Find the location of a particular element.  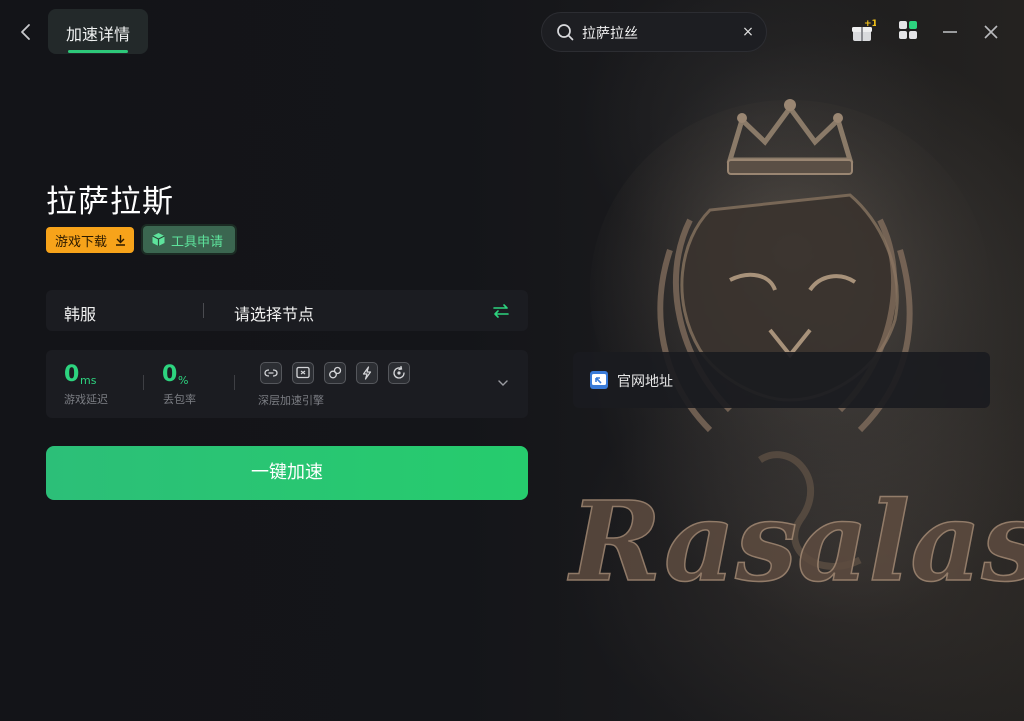

apps-grid-icon is located at coordinates (908, 30).